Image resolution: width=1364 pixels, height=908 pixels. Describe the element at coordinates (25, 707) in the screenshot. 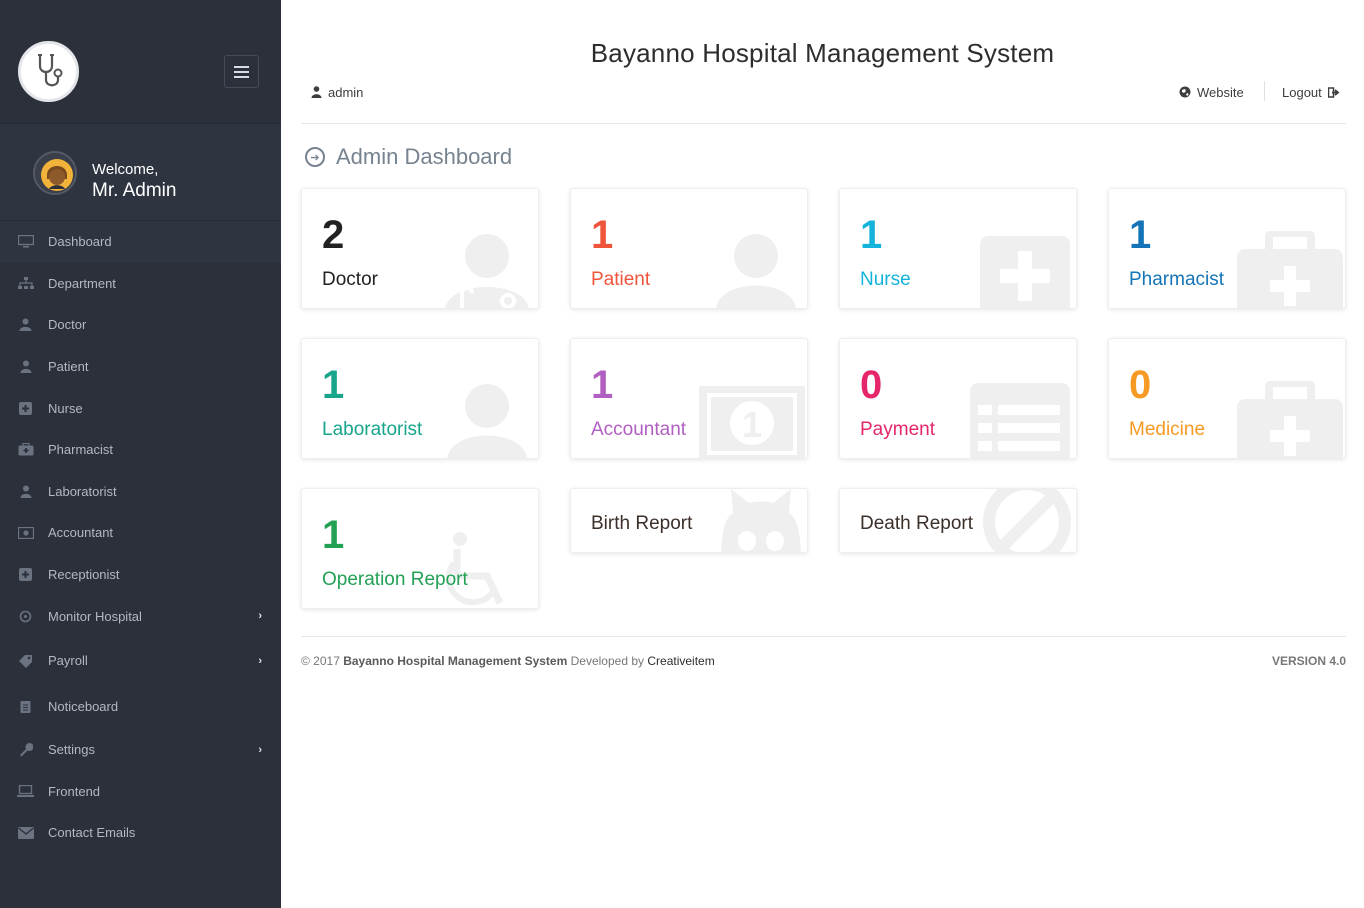

I see `clipboard-icon` at that location.